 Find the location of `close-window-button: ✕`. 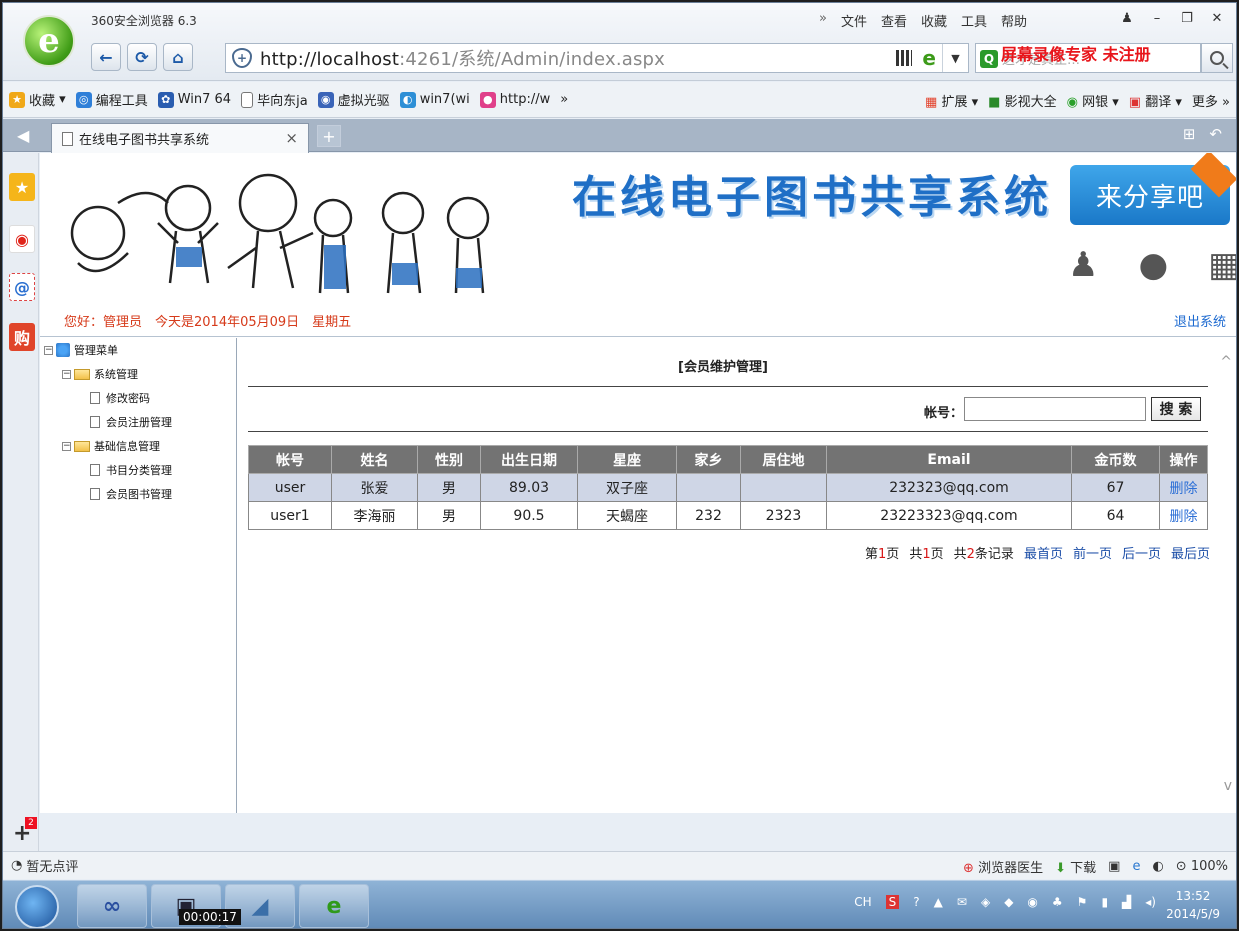

close-window-button: ✕ is located at coordinates (1217, 18).